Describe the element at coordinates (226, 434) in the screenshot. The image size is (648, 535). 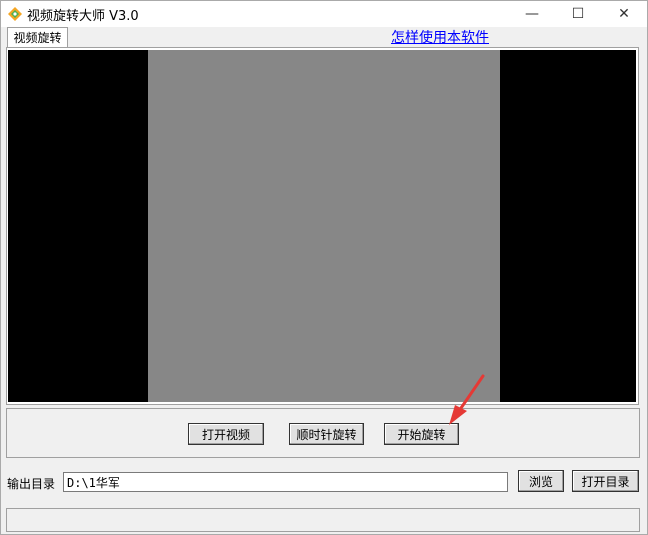
I see `open-video-button: 打开视频` at that location.